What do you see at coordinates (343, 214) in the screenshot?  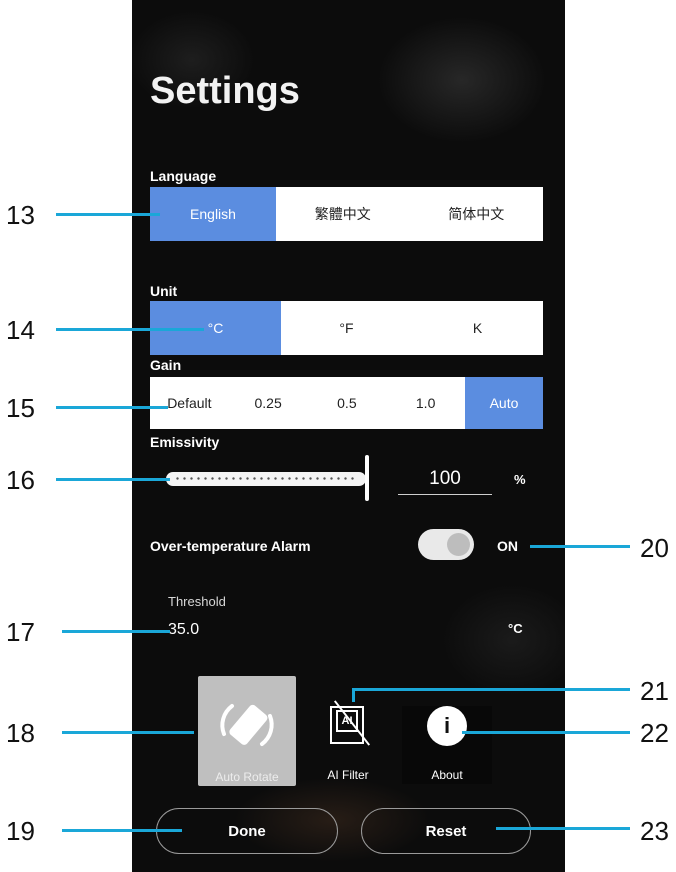 I see `language-option-traditional-chinese: 繁體中文` at bounding box center [343, 214].